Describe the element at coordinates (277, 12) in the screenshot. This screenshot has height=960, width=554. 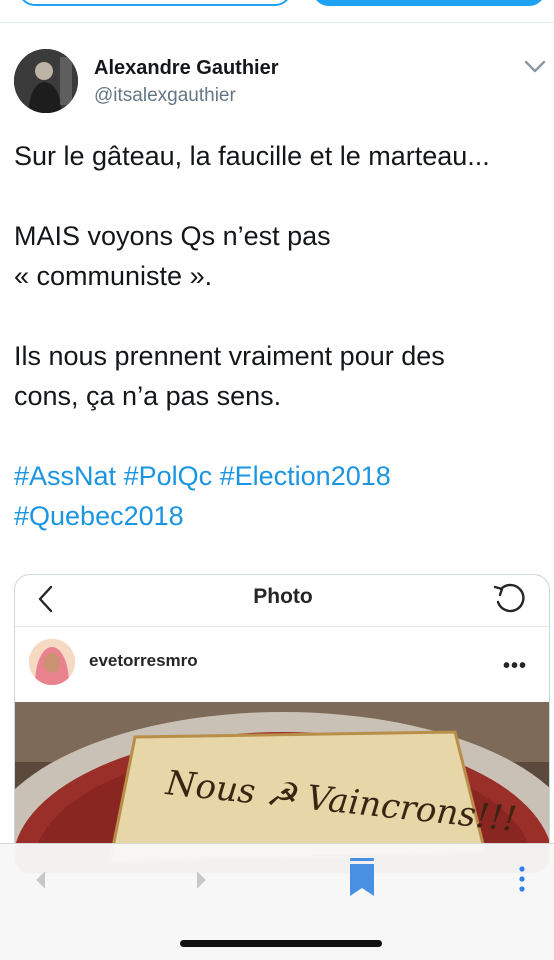
I see `top-button-strip` at that location.